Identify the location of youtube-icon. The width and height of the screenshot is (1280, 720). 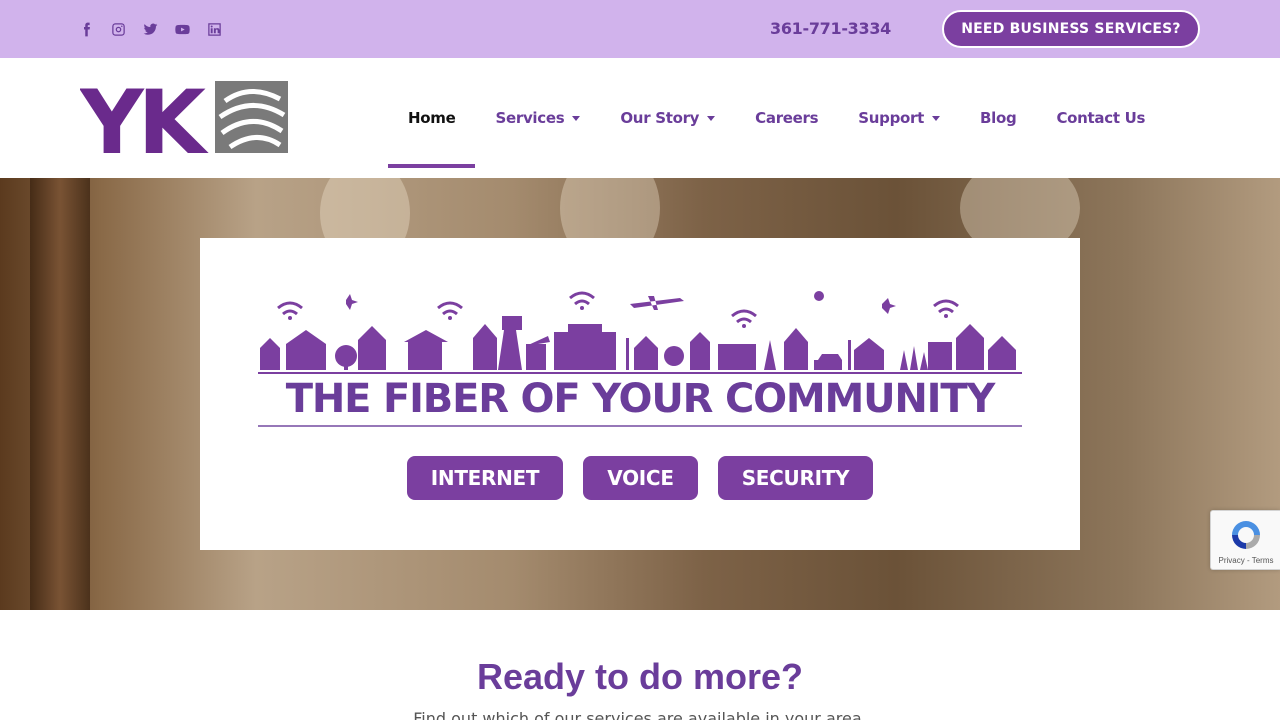
(182, 29).